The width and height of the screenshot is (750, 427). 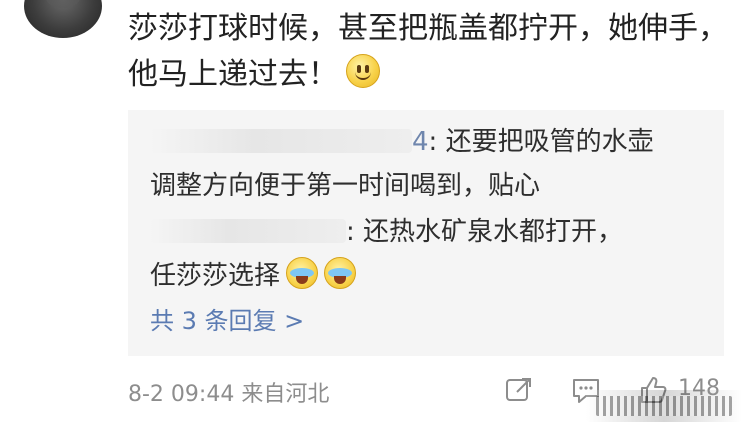 What do you see at coordinates (664, 406) in the screenshot?
I see `watermark` at bounding box center [664, 406].